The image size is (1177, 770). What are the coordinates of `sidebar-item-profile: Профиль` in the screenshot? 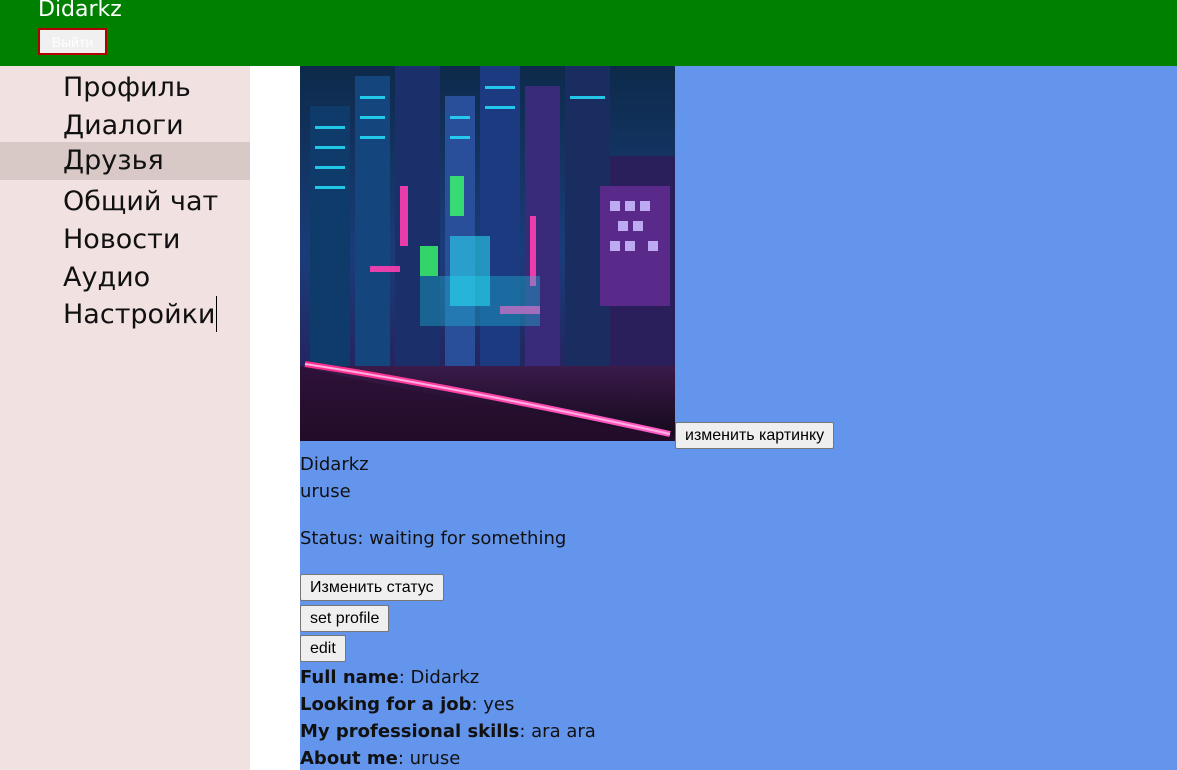 It's located at (125, 88).